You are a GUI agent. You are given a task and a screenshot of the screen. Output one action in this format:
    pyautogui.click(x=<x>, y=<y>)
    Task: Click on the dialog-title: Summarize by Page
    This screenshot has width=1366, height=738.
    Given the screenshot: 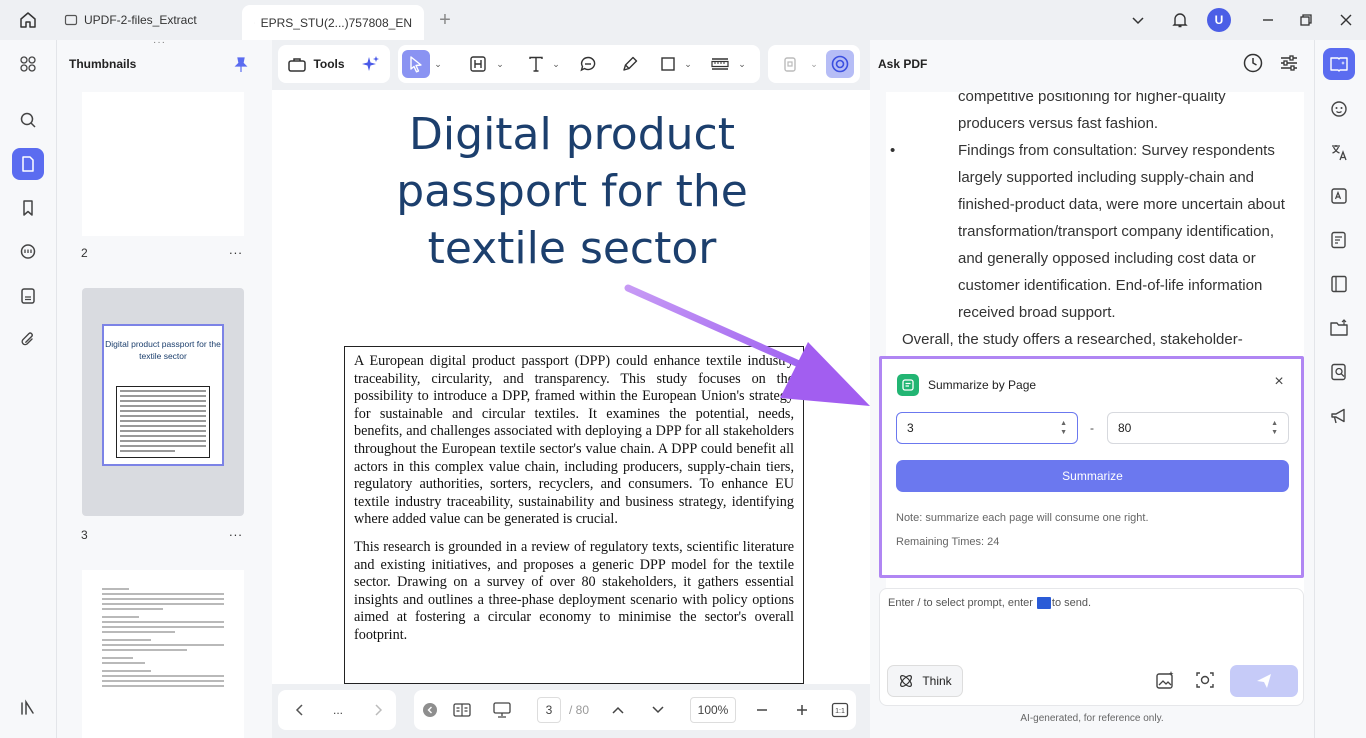 What is the action you would take?
    pyautogui.click(x=982, y=385)
    